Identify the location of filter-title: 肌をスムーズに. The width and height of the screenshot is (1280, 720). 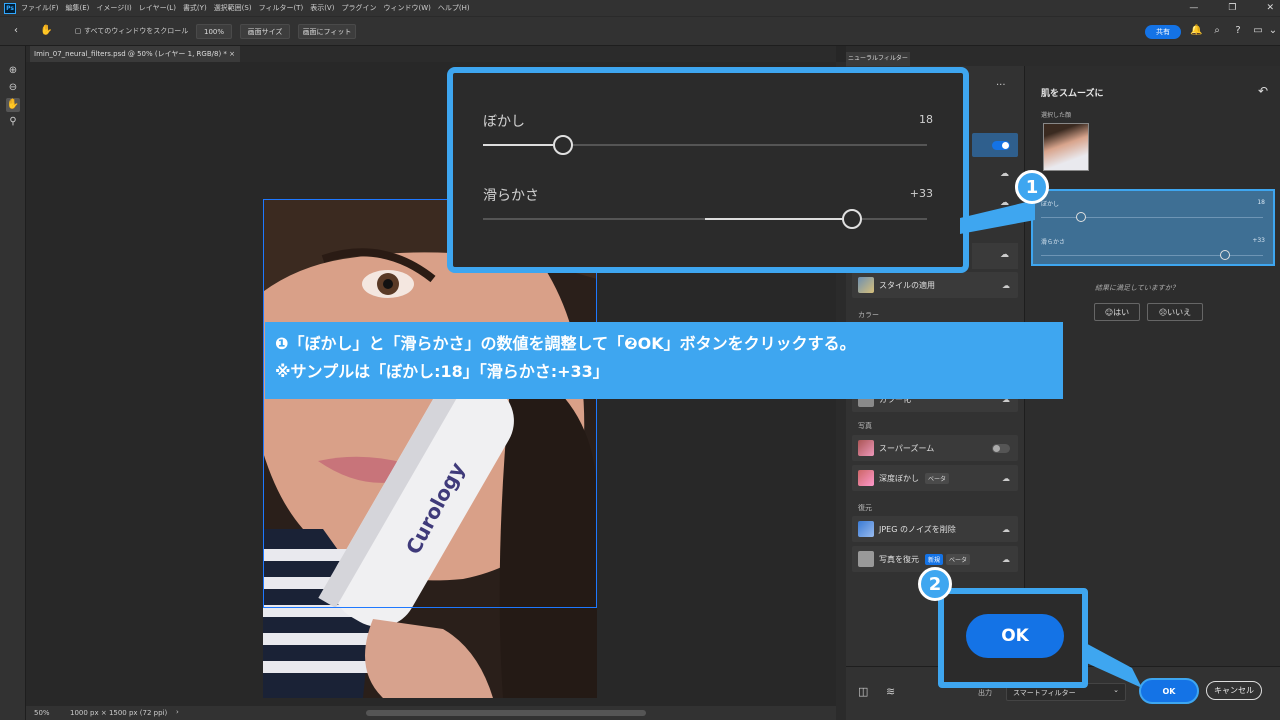
(1072, 94).